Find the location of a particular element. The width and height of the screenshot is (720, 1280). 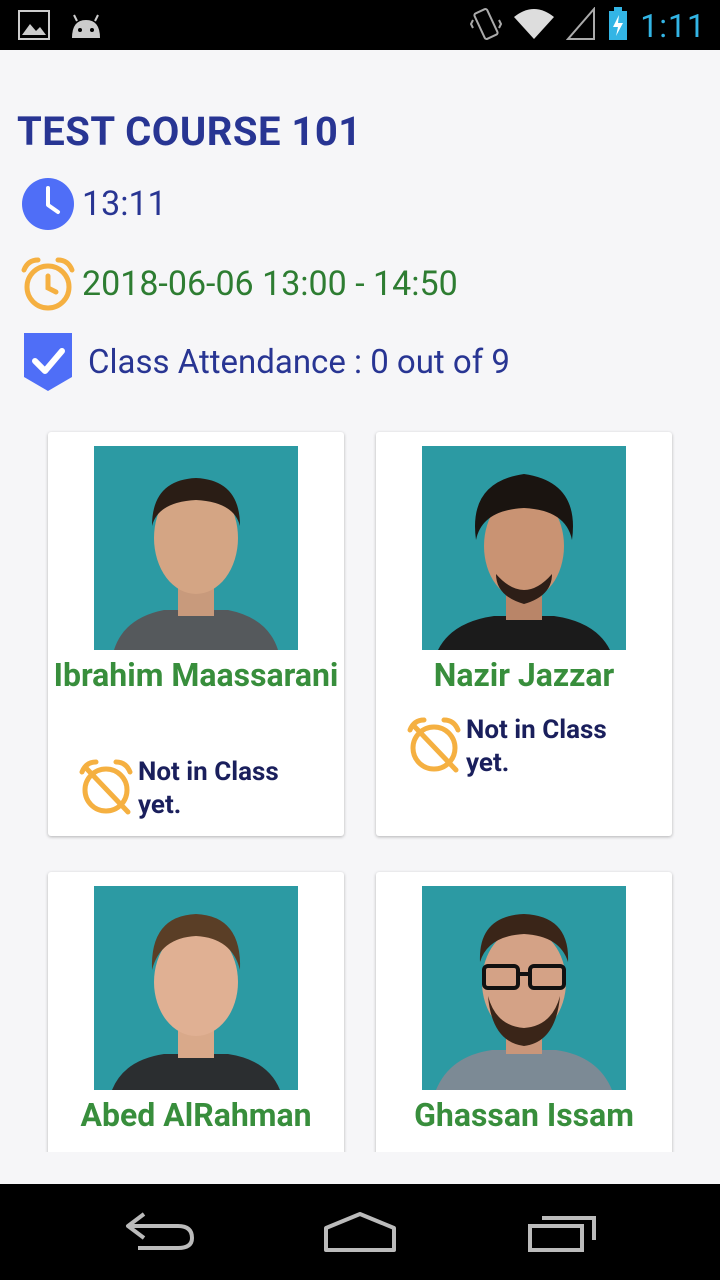

status-bar: 1:11 is located at coordinates (360, 25).